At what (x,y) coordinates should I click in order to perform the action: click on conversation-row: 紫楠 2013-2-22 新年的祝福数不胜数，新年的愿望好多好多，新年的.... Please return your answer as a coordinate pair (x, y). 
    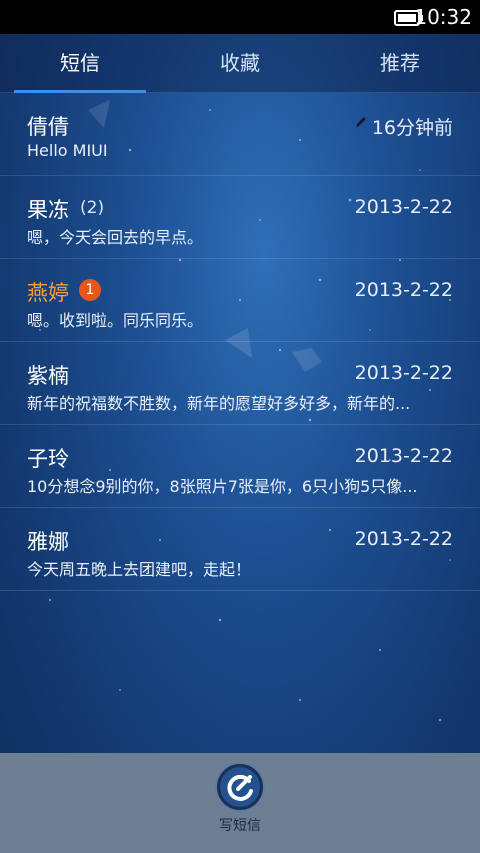
    Looking at the image, I should click on (240, 383).